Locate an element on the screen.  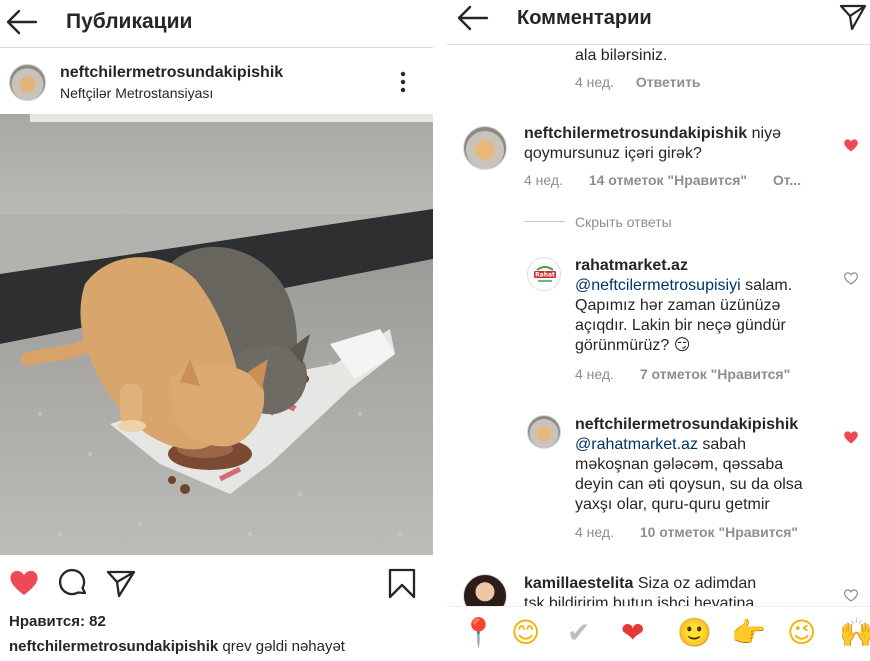
share-icon is located at coordinates (121, 583).